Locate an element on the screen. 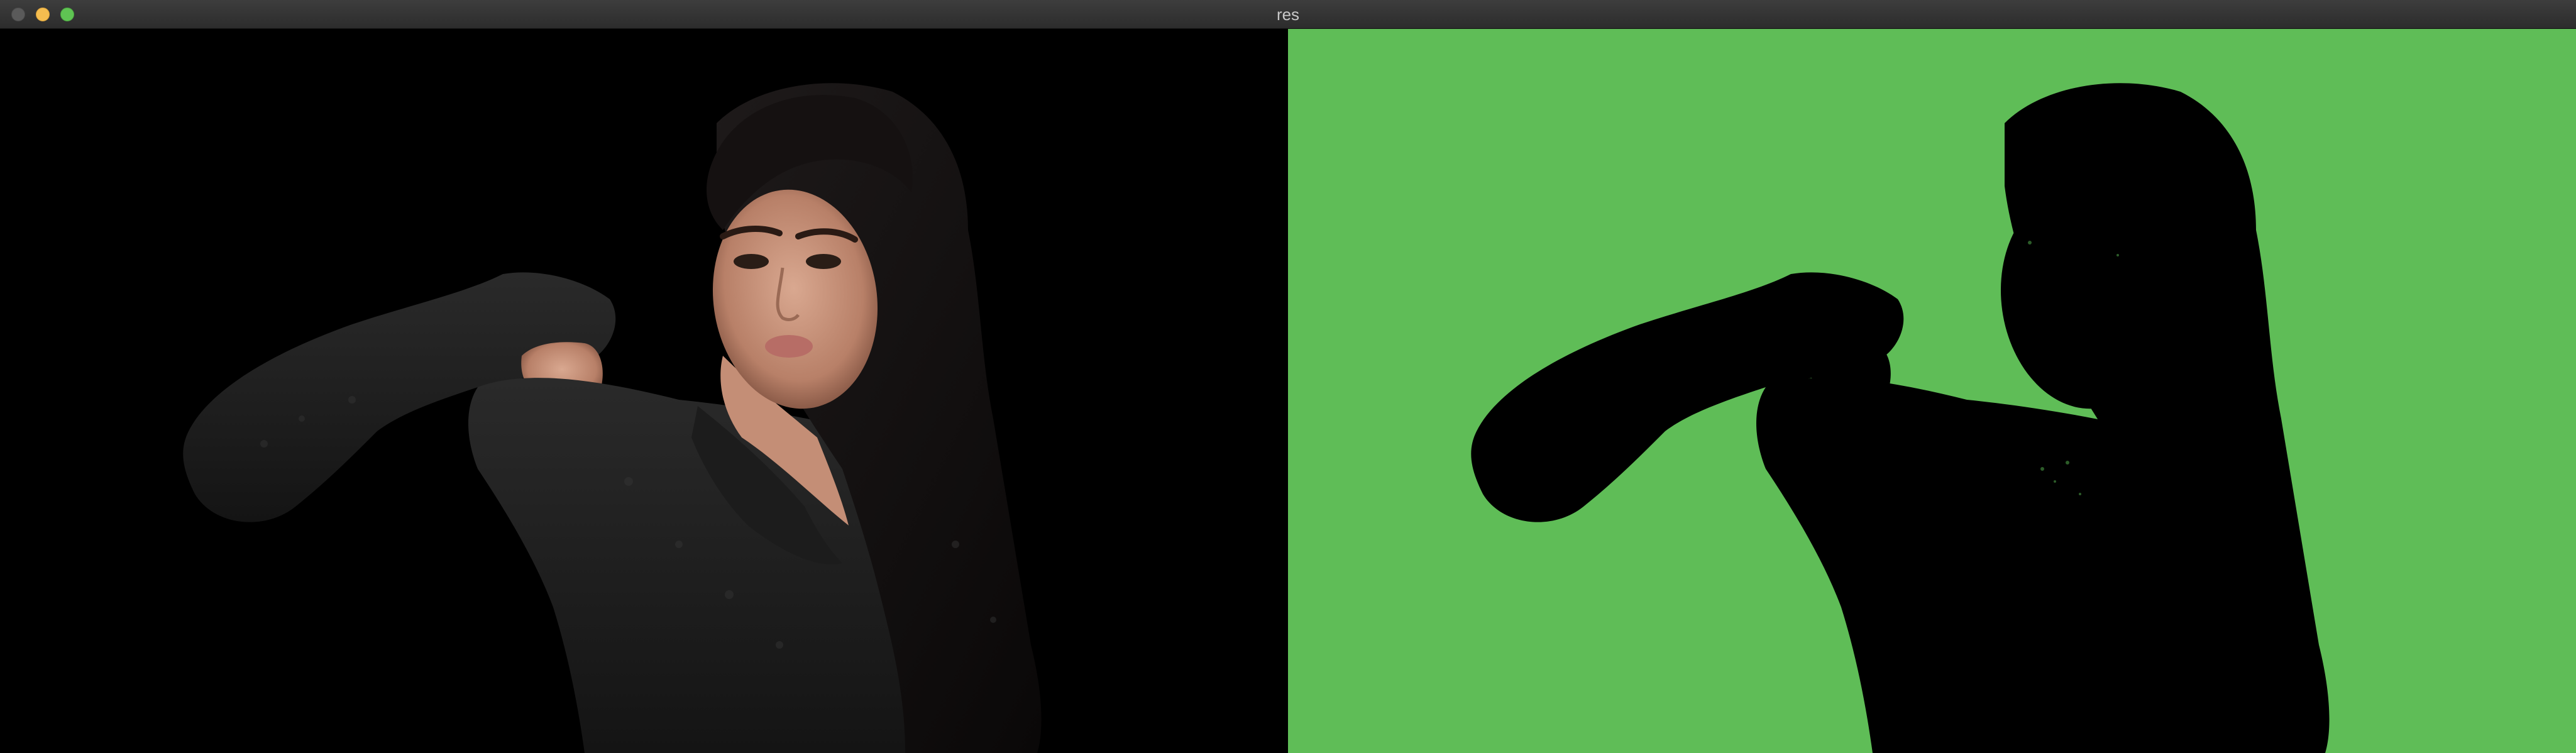 The height and width of the screenshot is (753, 2576). title-bar: res is located at coordinates (1288, 15).